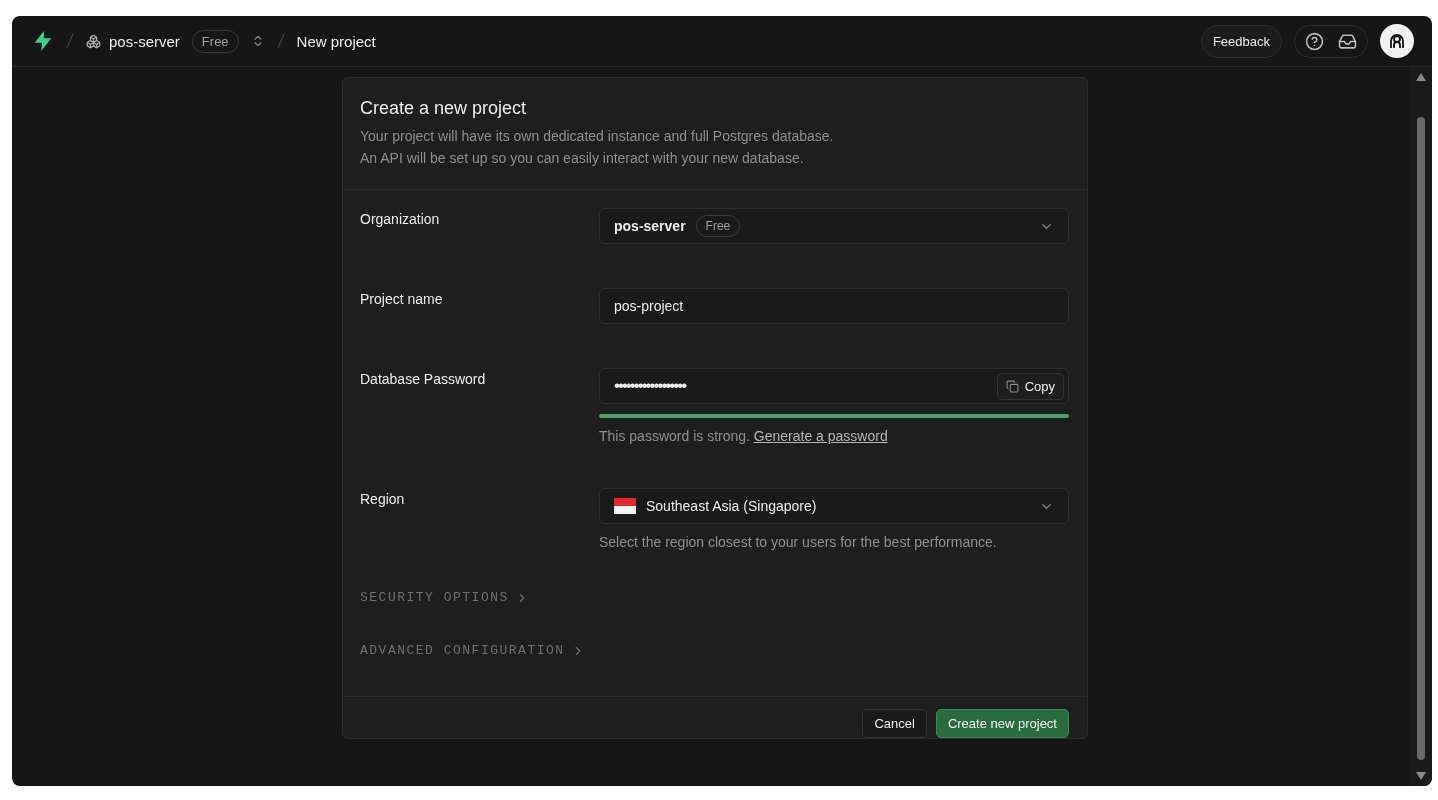 This screenshot has width=1438, height=800. What do you see at coordinates (383, 499) in the screenshot?
I see `field-label: Region` at bounding box center [383, 499].